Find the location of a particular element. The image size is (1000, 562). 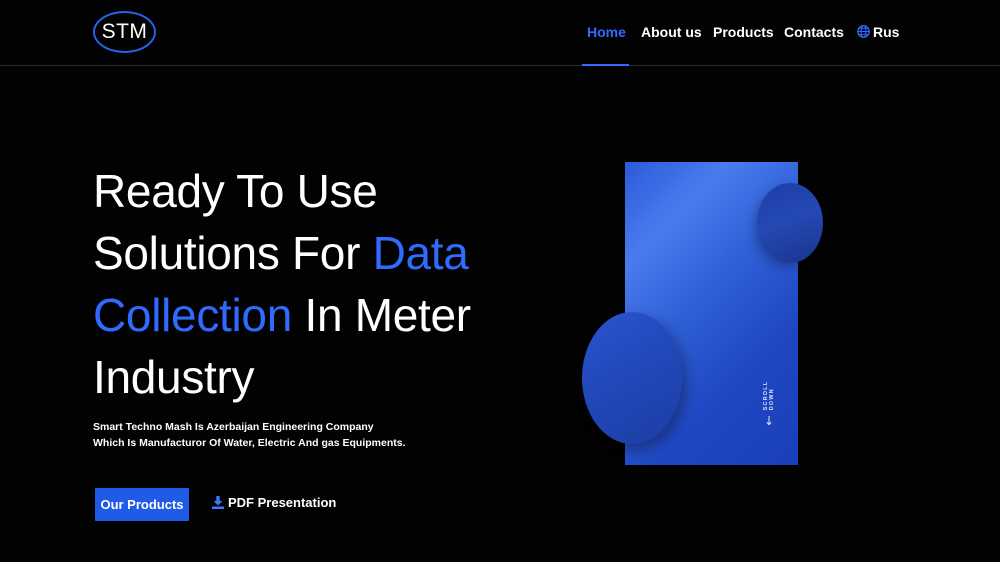

language-label: Rus is located at coordinates (886, 32).